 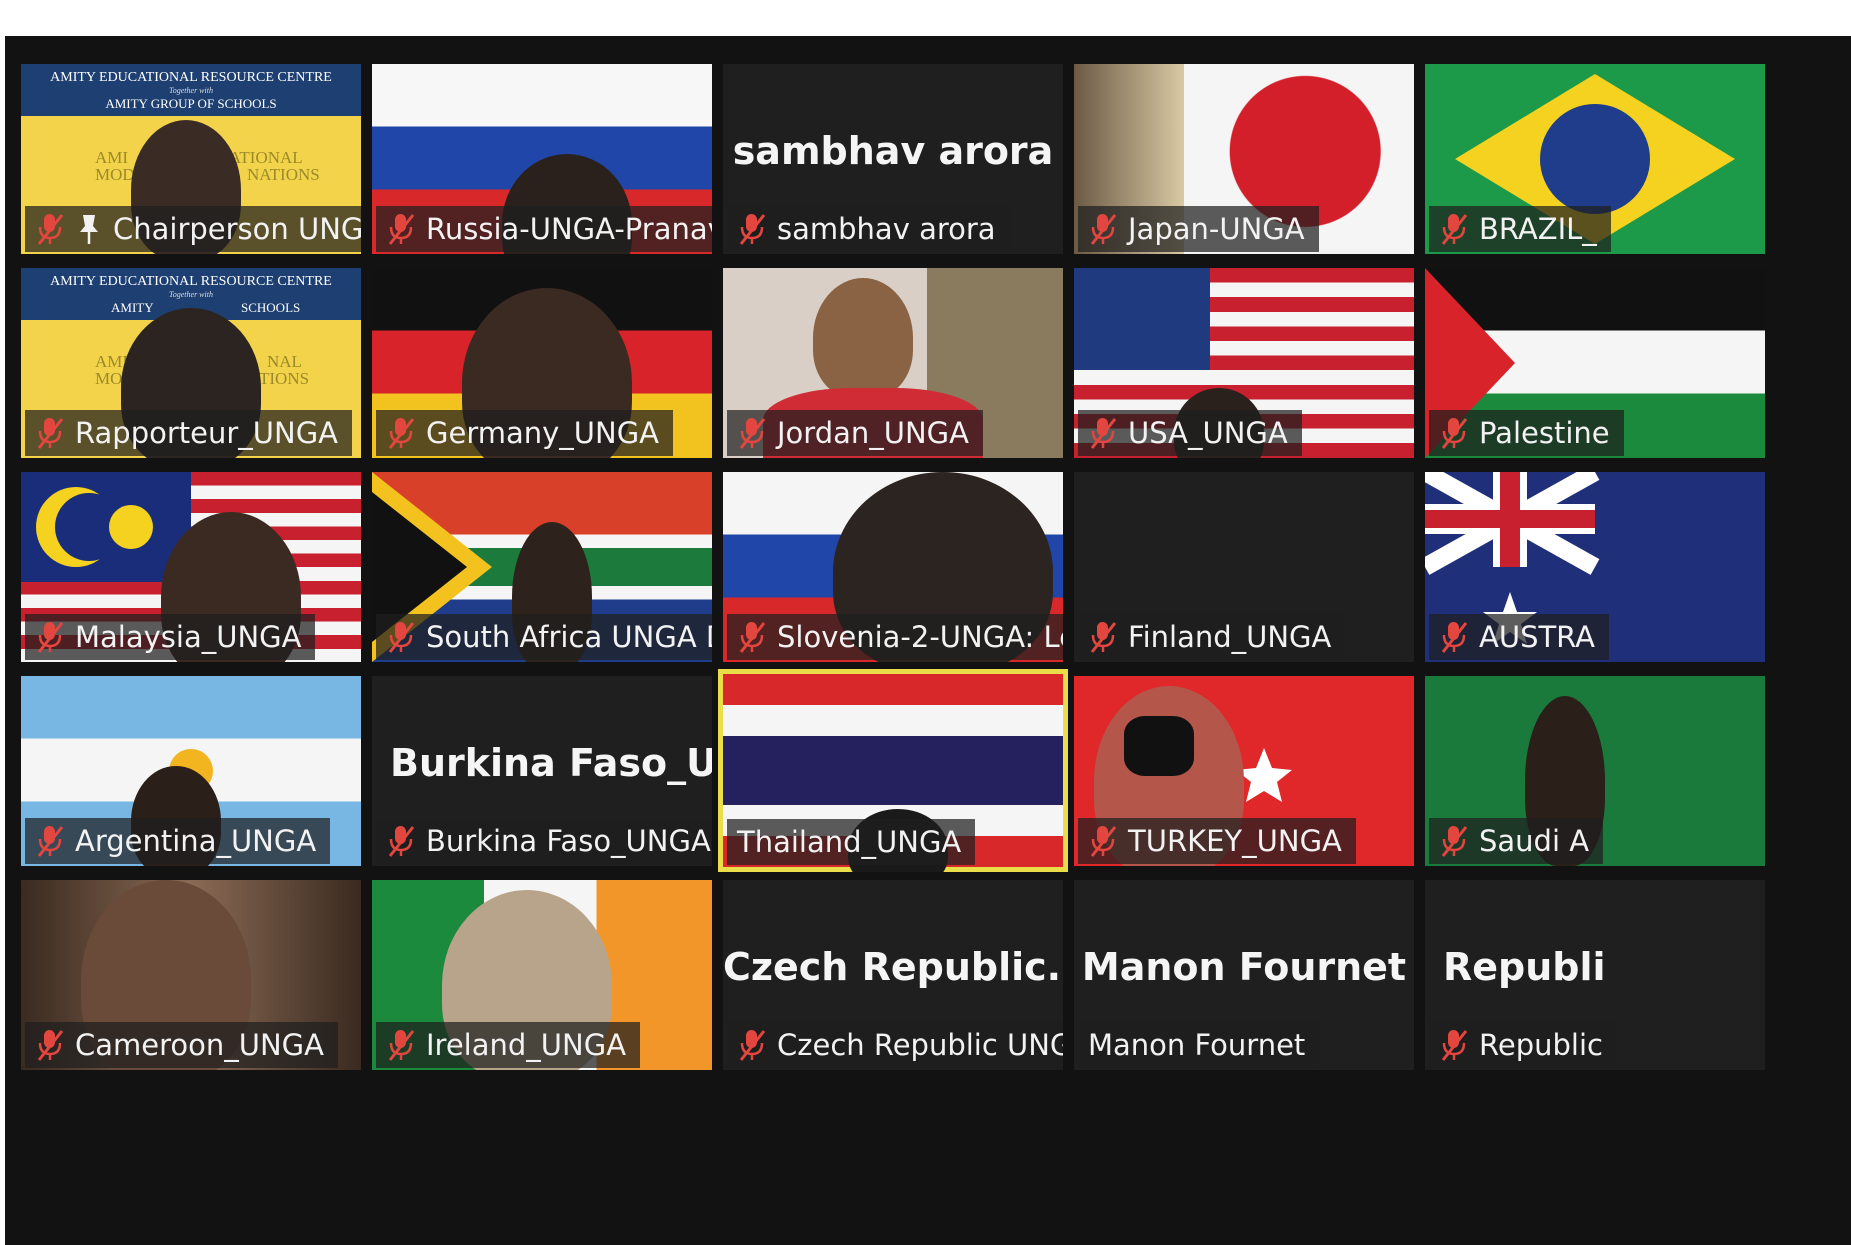 I want to click on participant-tile-germany: Germany_UNGA, so click(x=542, y=363).